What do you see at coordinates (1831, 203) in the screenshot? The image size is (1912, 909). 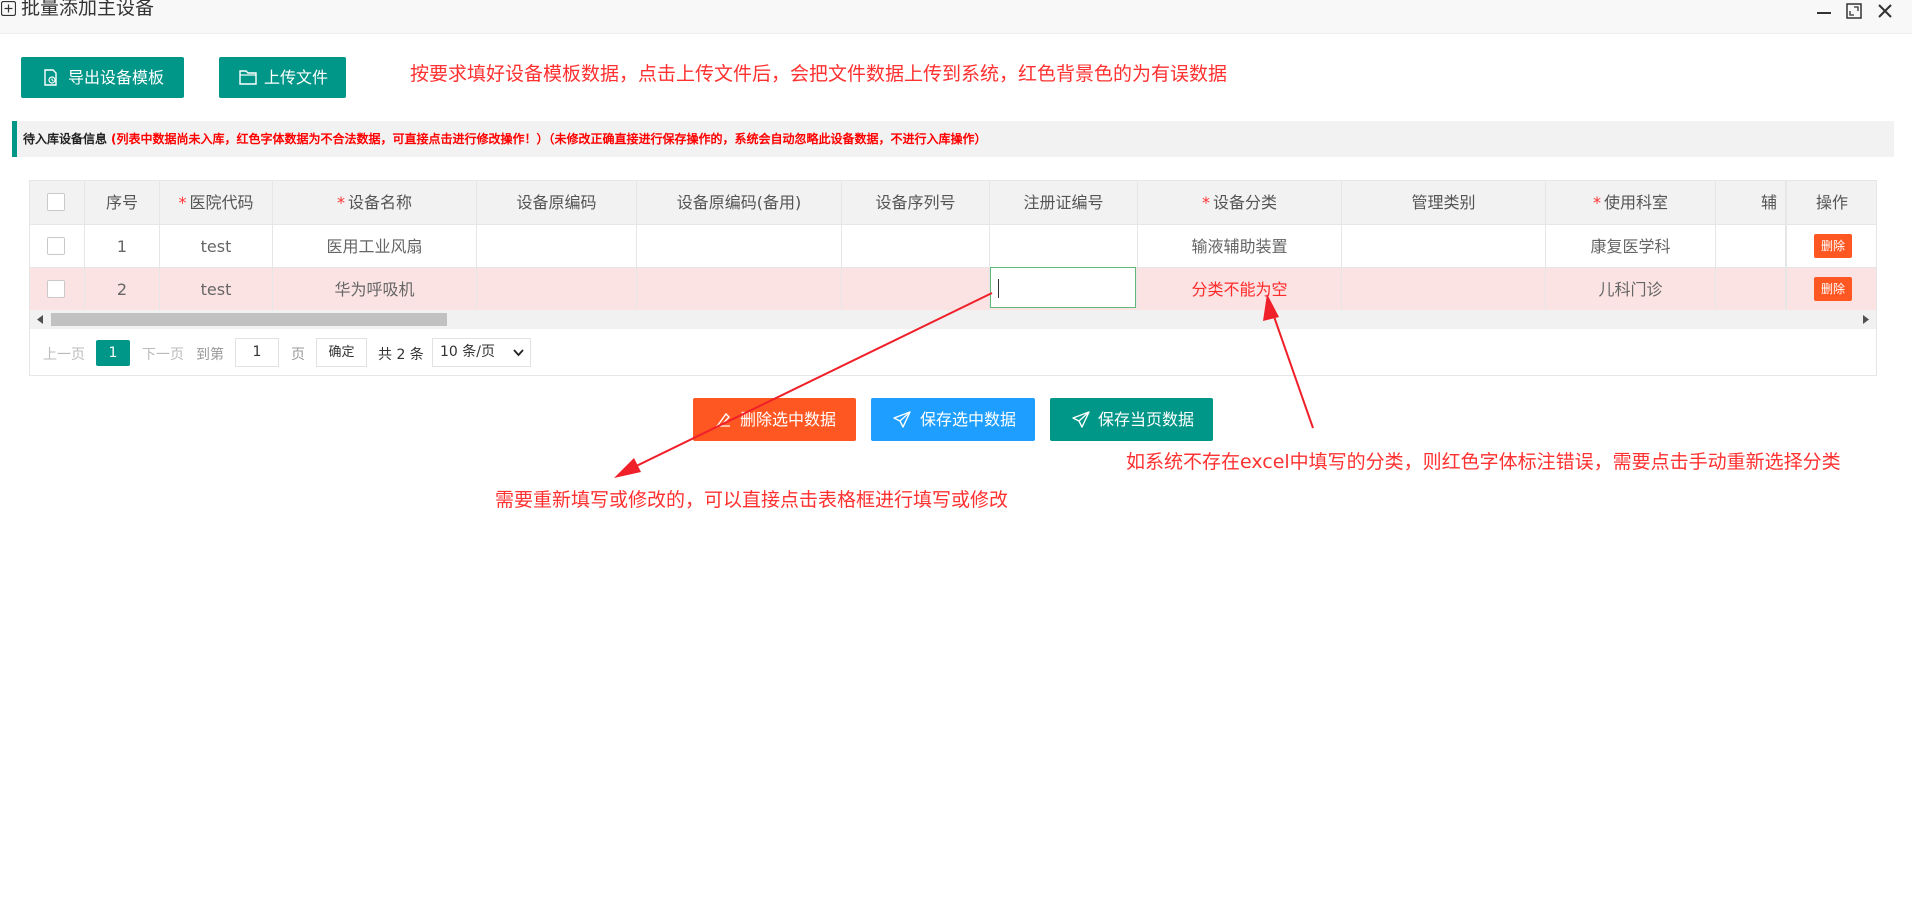 I see `col-header-actions: 操作` at bounding box center [1831, 203].